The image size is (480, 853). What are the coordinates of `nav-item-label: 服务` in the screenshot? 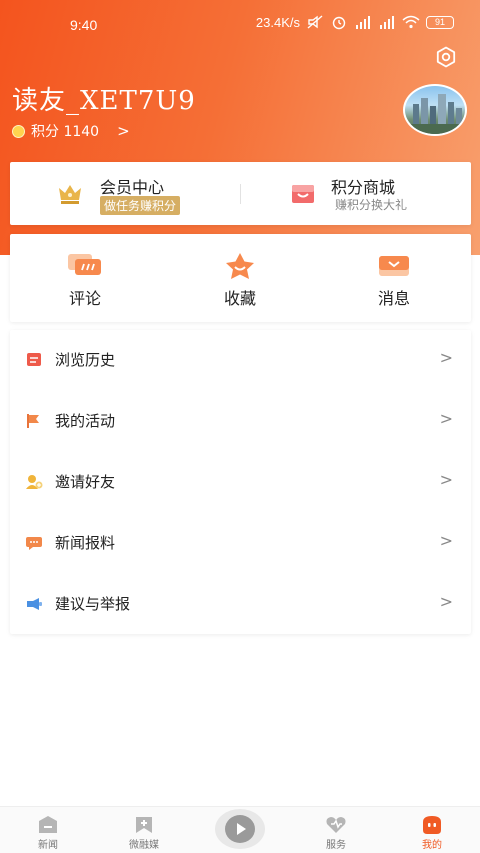 It's located at (336, 845).